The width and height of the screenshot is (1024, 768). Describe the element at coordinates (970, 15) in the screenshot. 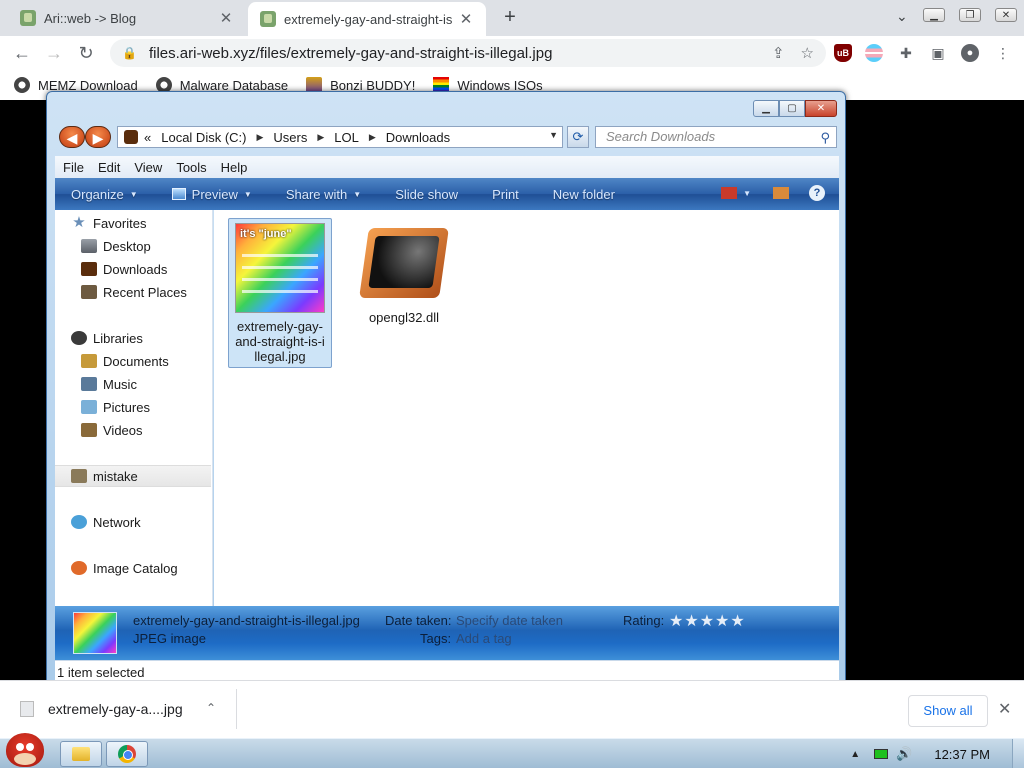

I see `restore-button: ❐` at that location.